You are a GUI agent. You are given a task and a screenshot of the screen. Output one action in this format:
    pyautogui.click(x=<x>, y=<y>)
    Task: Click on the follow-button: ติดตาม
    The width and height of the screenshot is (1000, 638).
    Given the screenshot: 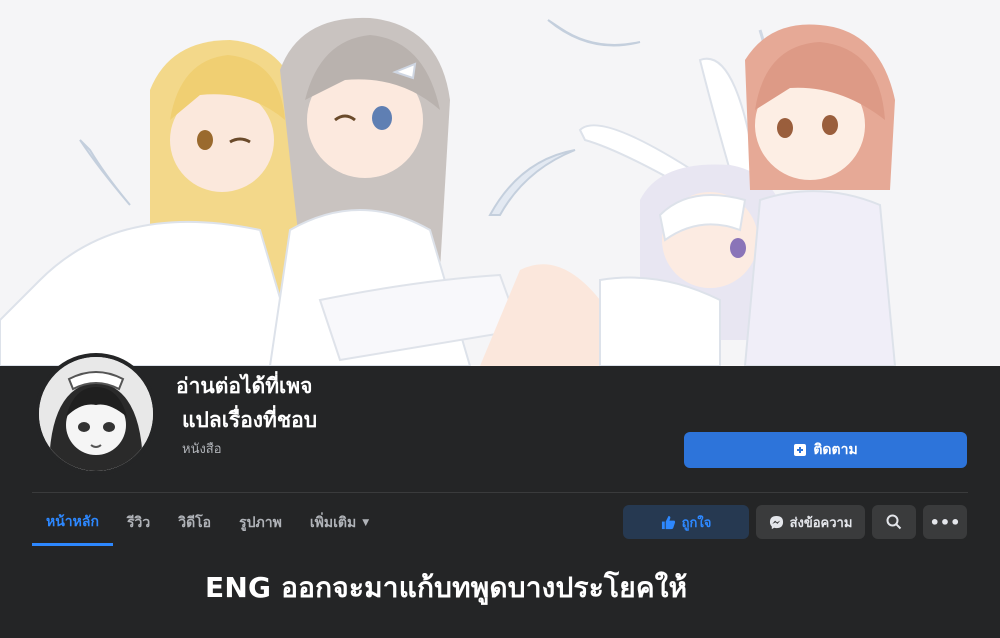 What is the action you would take?
    pyautogui.click(x=825, y=450)
    